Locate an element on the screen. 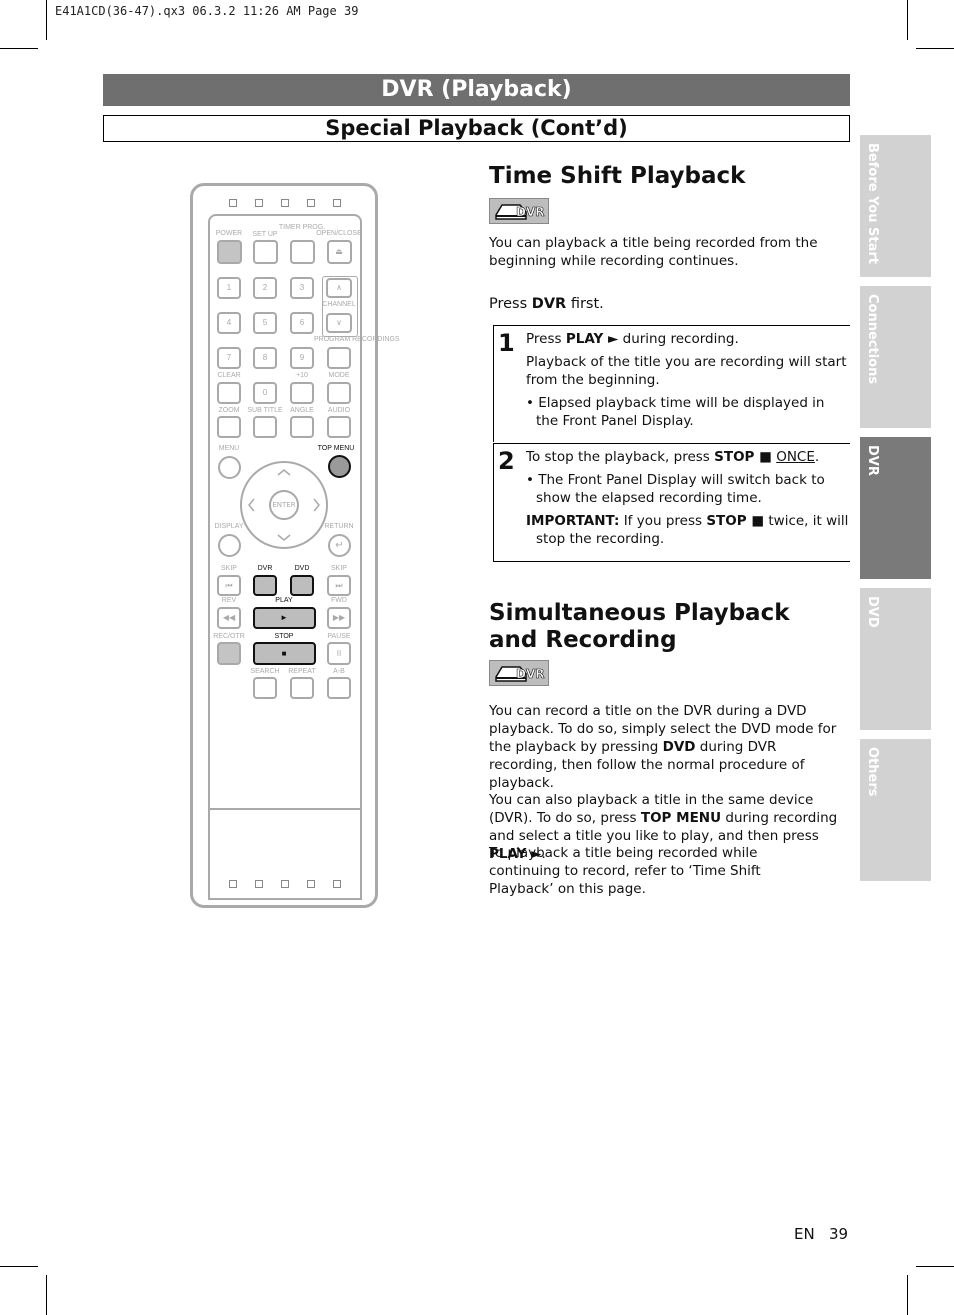  navigation-arrows-icon is located at coordinates (284, 505).